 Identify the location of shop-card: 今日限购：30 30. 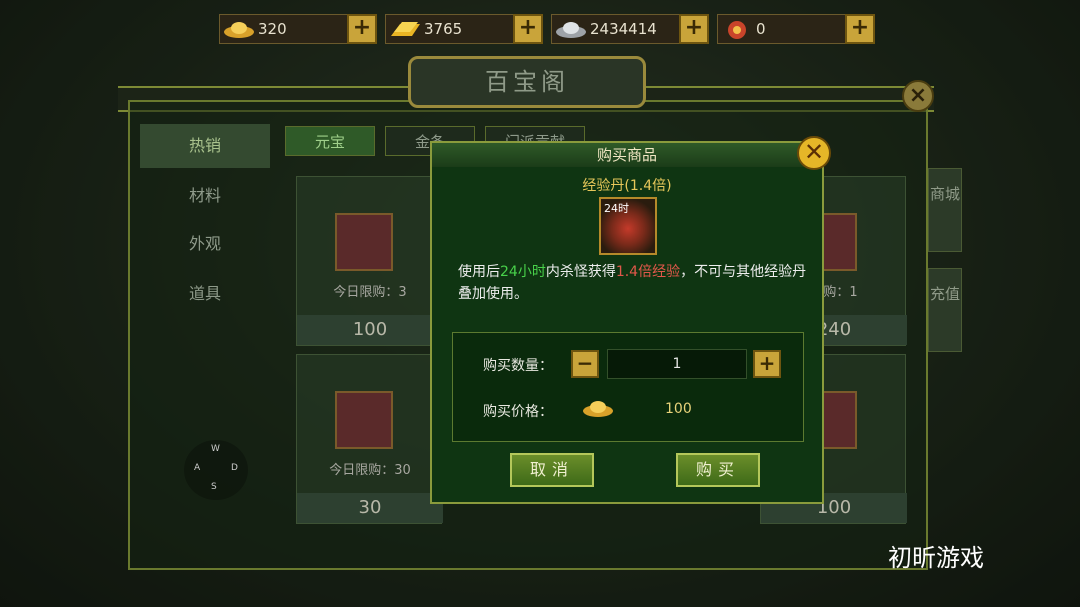
(369, 439).